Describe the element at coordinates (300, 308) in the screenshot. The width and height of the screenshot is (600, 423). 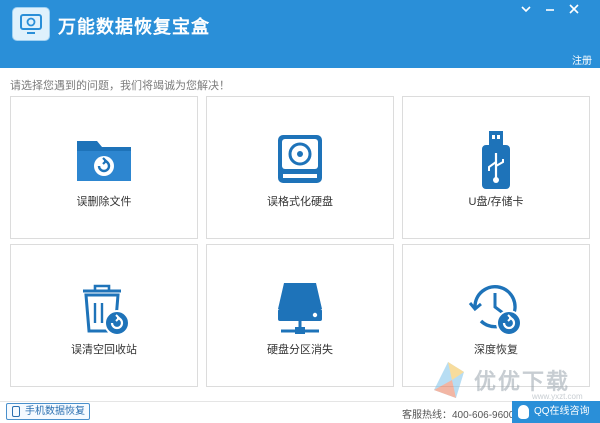
I see `disk-partition-icon` at that location.